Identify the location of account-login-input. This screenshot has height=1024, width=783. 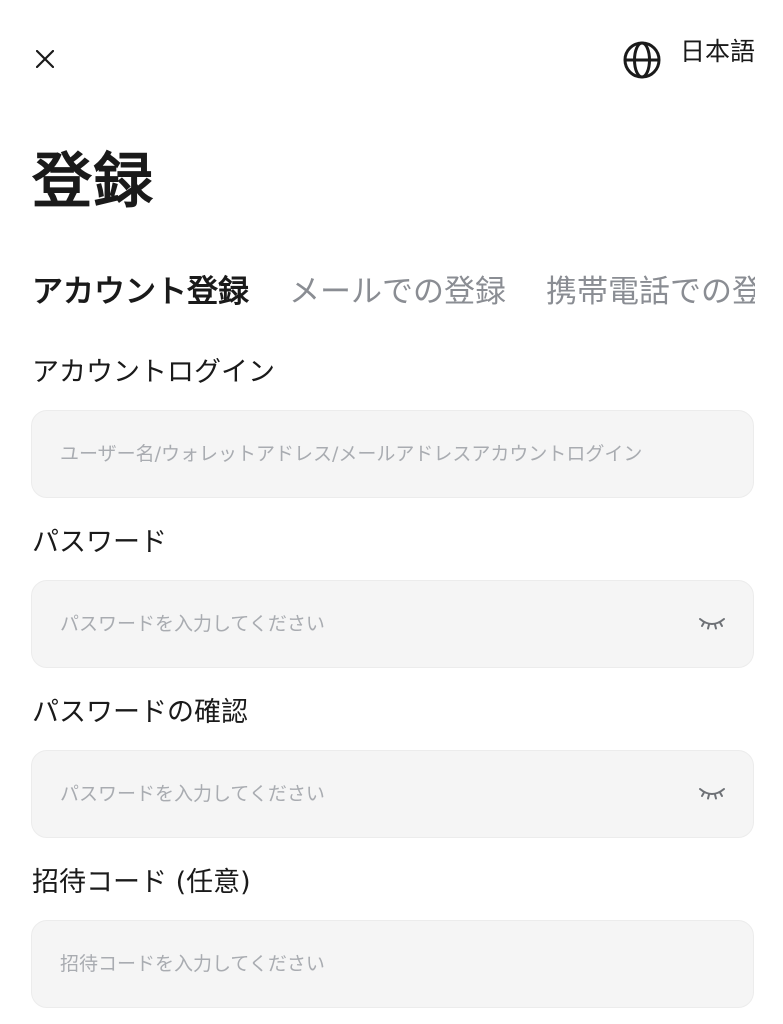
(370, 454).